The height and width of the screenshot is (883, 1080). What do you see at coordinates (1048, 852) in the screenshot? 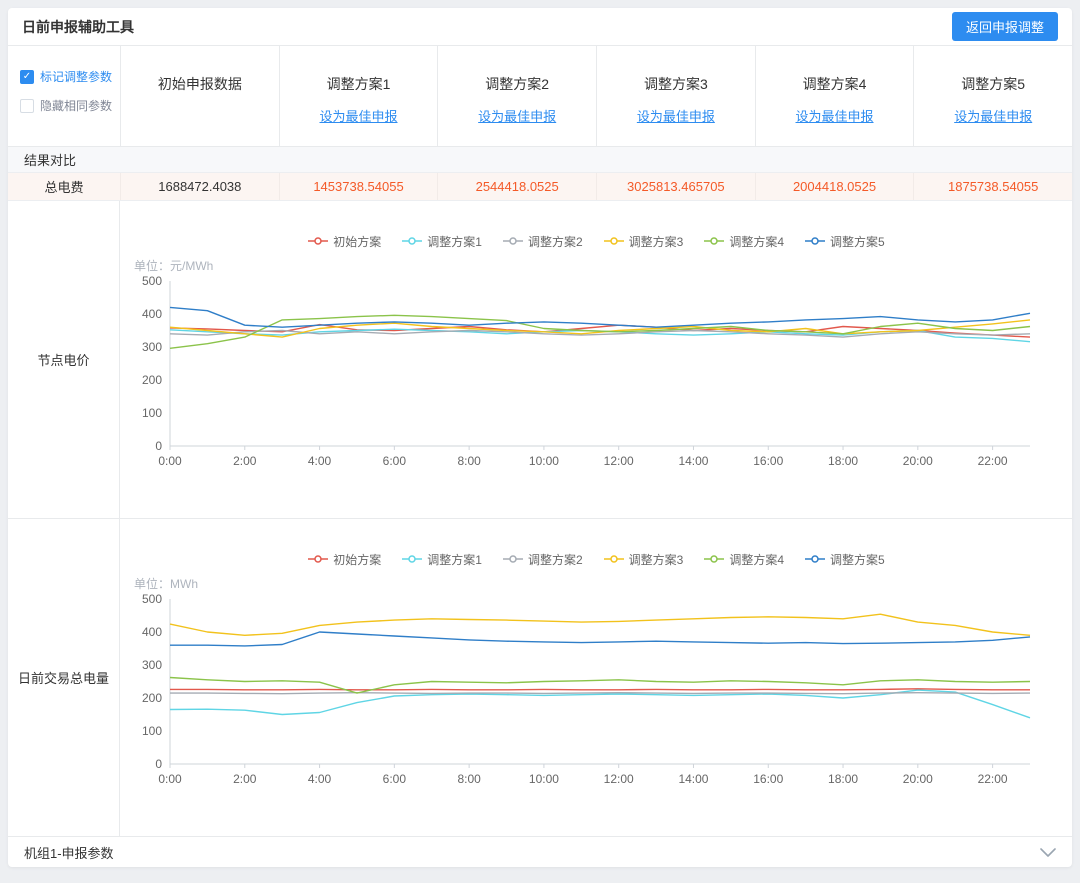
I see `chevron-down-icon` at bounding box center [1048, 852].